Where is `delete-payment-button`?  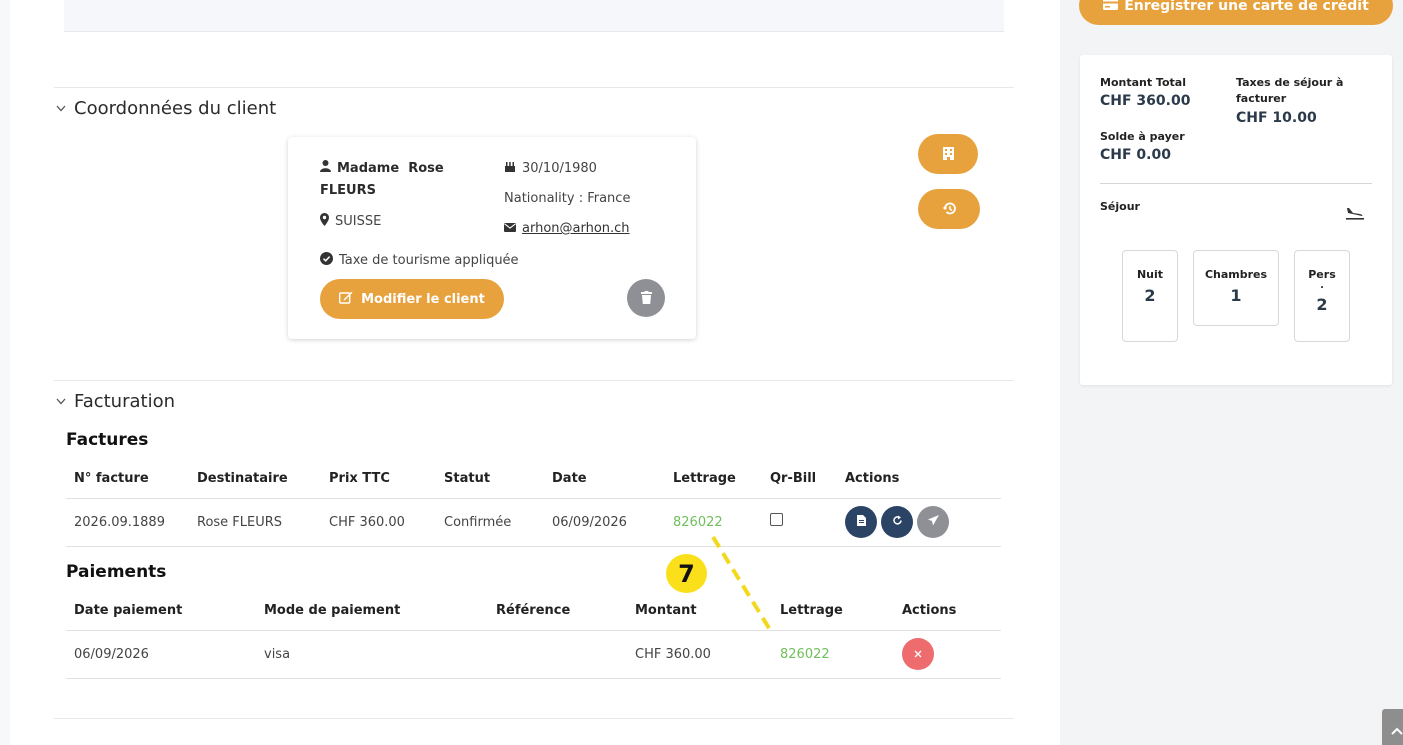
delete-payment-button is located at coordinates (918, 654).